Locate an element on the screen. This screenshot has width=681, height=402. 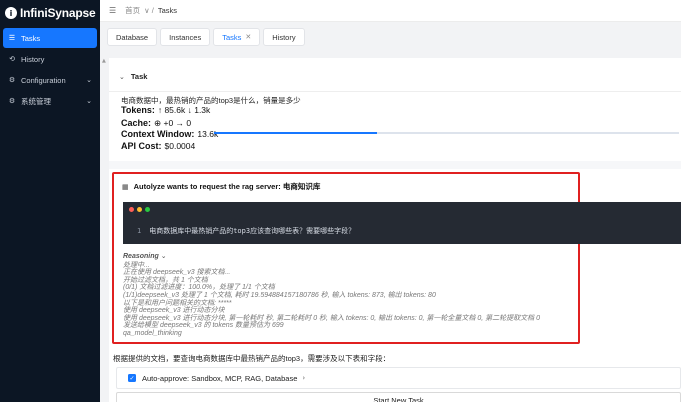
tokens-label: Tokens: is located at coordinates (138, 110).